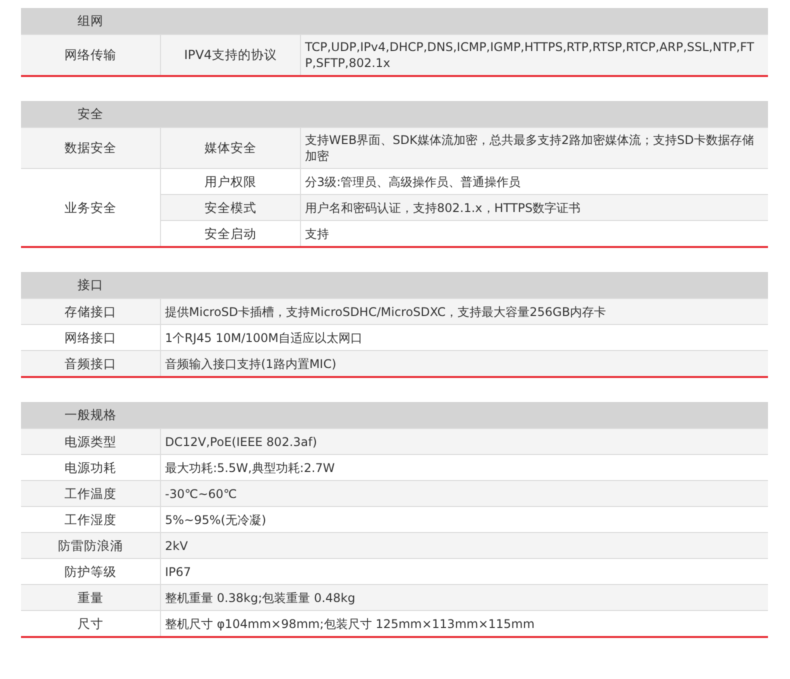 This screenshot has height=679, width=790. Describe the element at coordinates (90, 21) in the screenshot. I see `section-header: 组网` at that location.